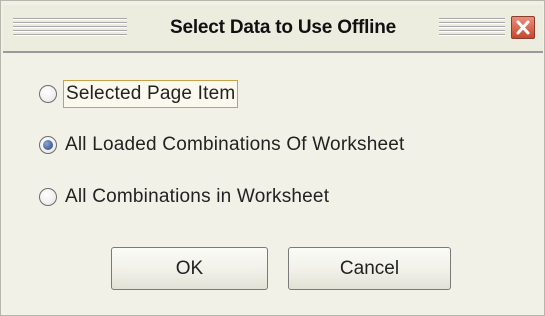 The image size is (545, 316). Describe the element at coordinates (472, 28) in the screenshot. I see `titlebar-grip-right` at that location.